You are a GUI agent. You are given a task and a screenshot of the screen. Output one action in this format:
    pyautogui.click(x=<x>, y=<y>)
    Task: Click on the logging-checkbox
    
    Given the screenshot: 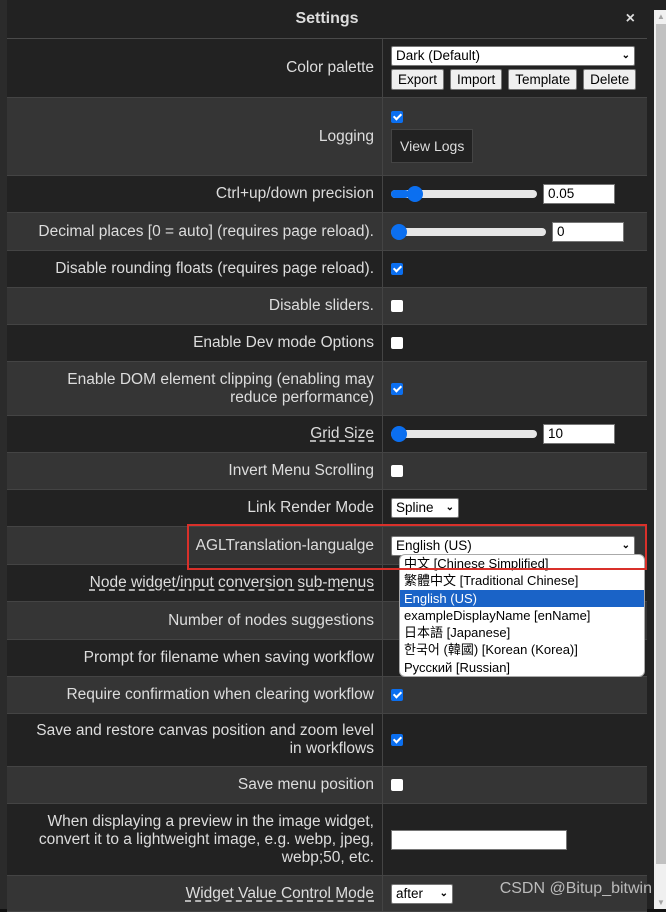 What is the action you would take?
    pyautogui.click(x=397, y=116)
    